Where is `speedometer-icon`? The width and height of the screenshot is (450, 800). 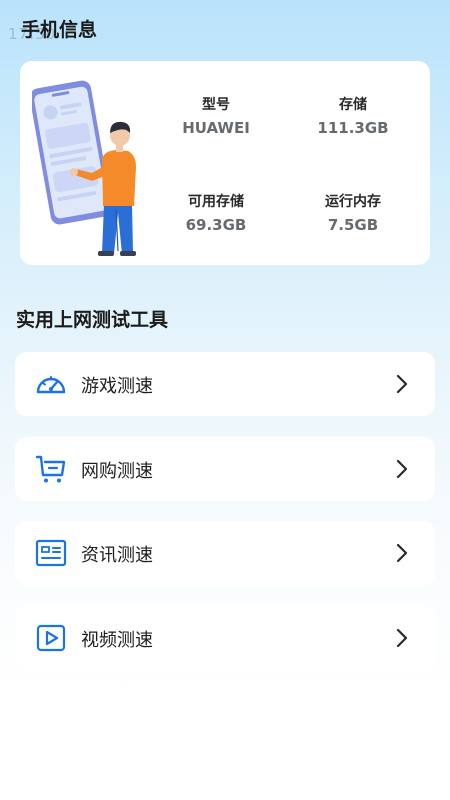 speedometer-icon is located at coordinates (51, 385).